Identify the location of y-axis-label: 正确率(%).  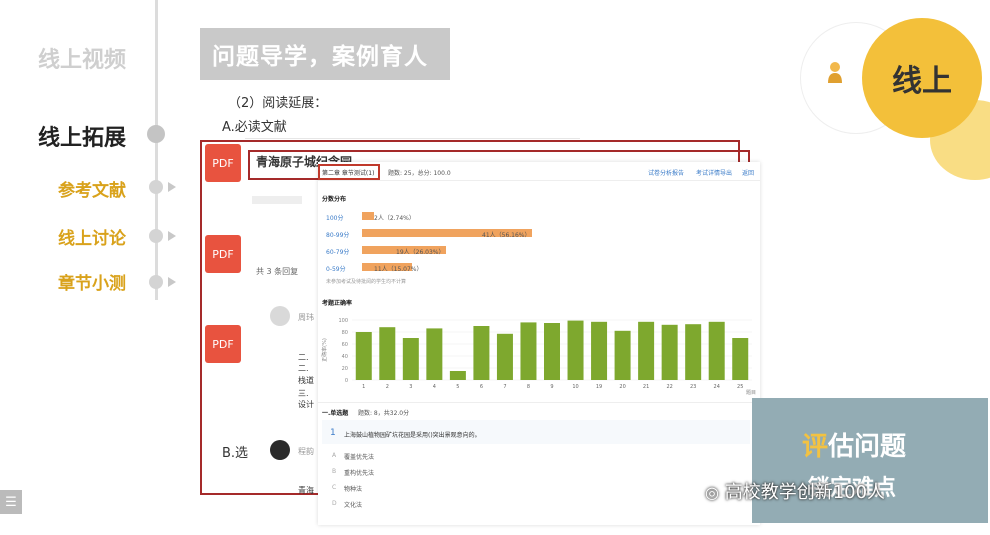
(324, 350).